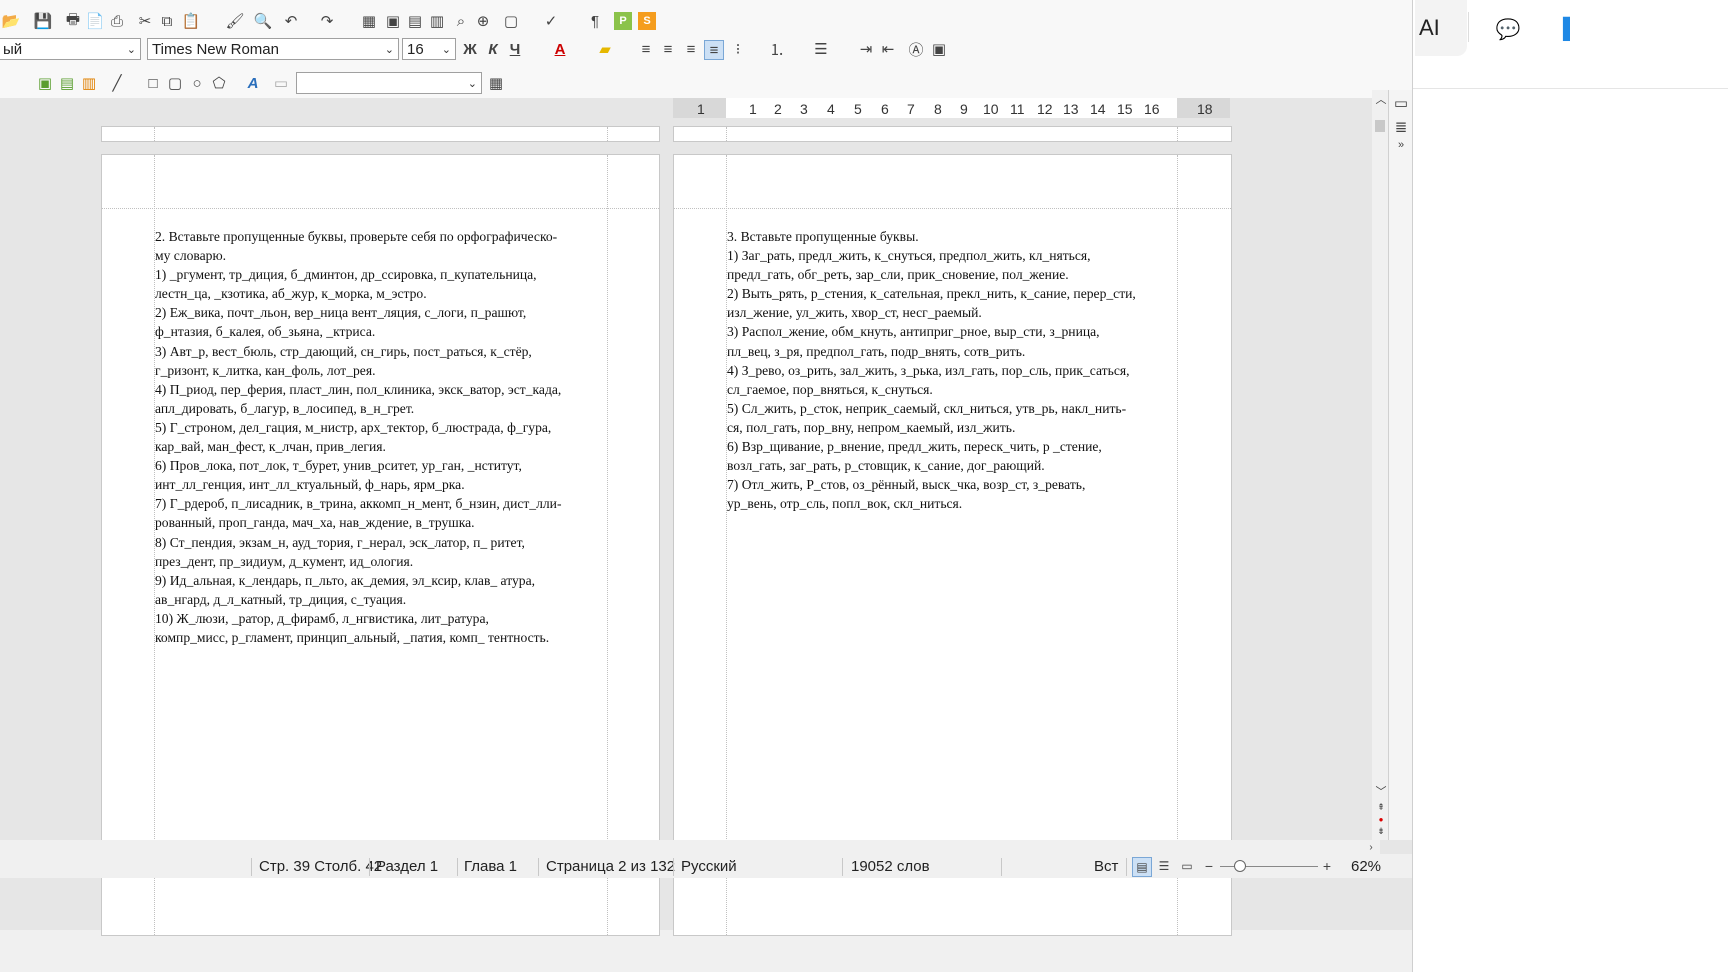  Describe the element at coordinates (175, 83) in the screenshot. I see `rounded-rectangle-icon: ▢` at that location.